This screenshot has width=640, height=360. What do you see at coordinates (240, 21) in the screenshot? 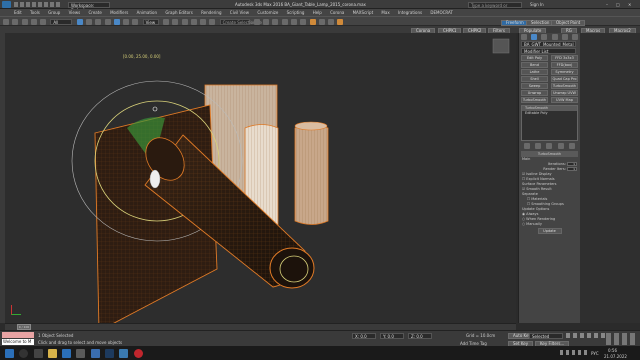
I see `named-selection-dropdown: Create Selection Se` at bounding box center [240, 21].